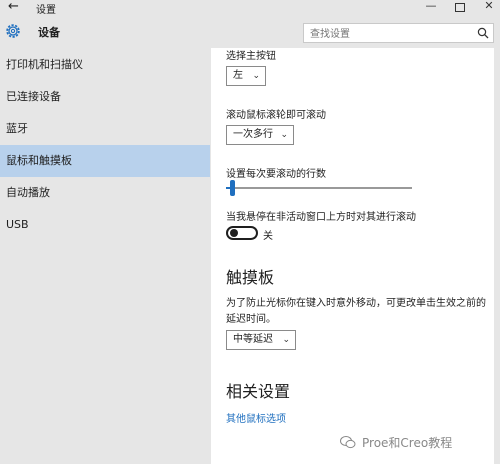 The height and width of the screenshot is (464, 500). I want to click on other-mouse-options-link: 其他鼠标选项, so click(256, 417).